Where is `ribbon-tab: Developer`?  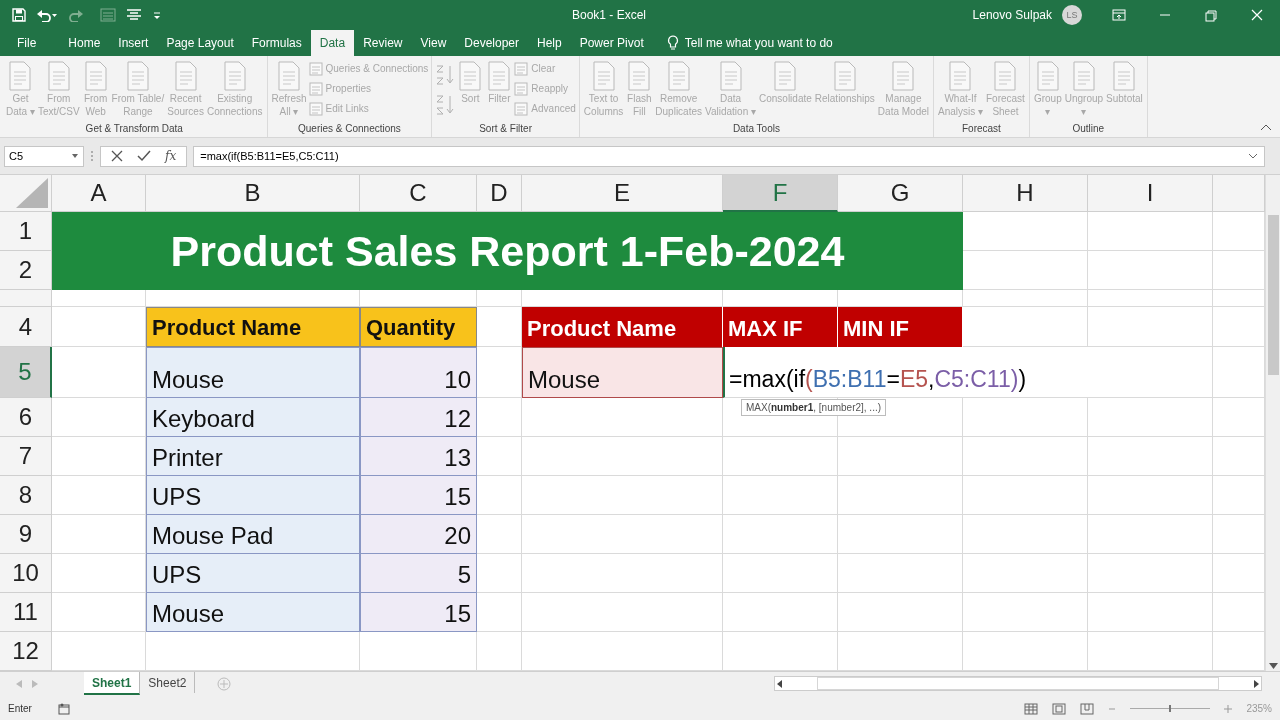
ribbon-tab: Developer is located at coordinates (491, 43).